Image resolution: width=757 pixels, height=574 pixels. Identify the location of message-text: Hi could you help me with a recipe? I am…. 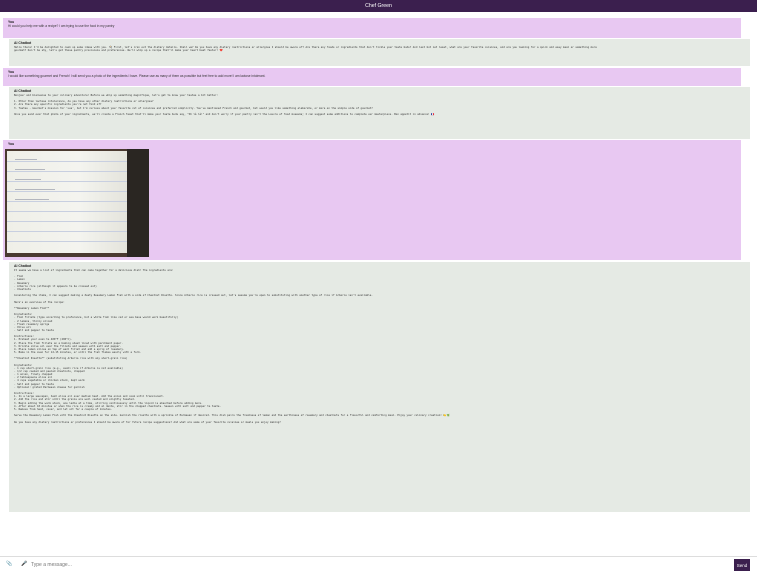
(61, 26).